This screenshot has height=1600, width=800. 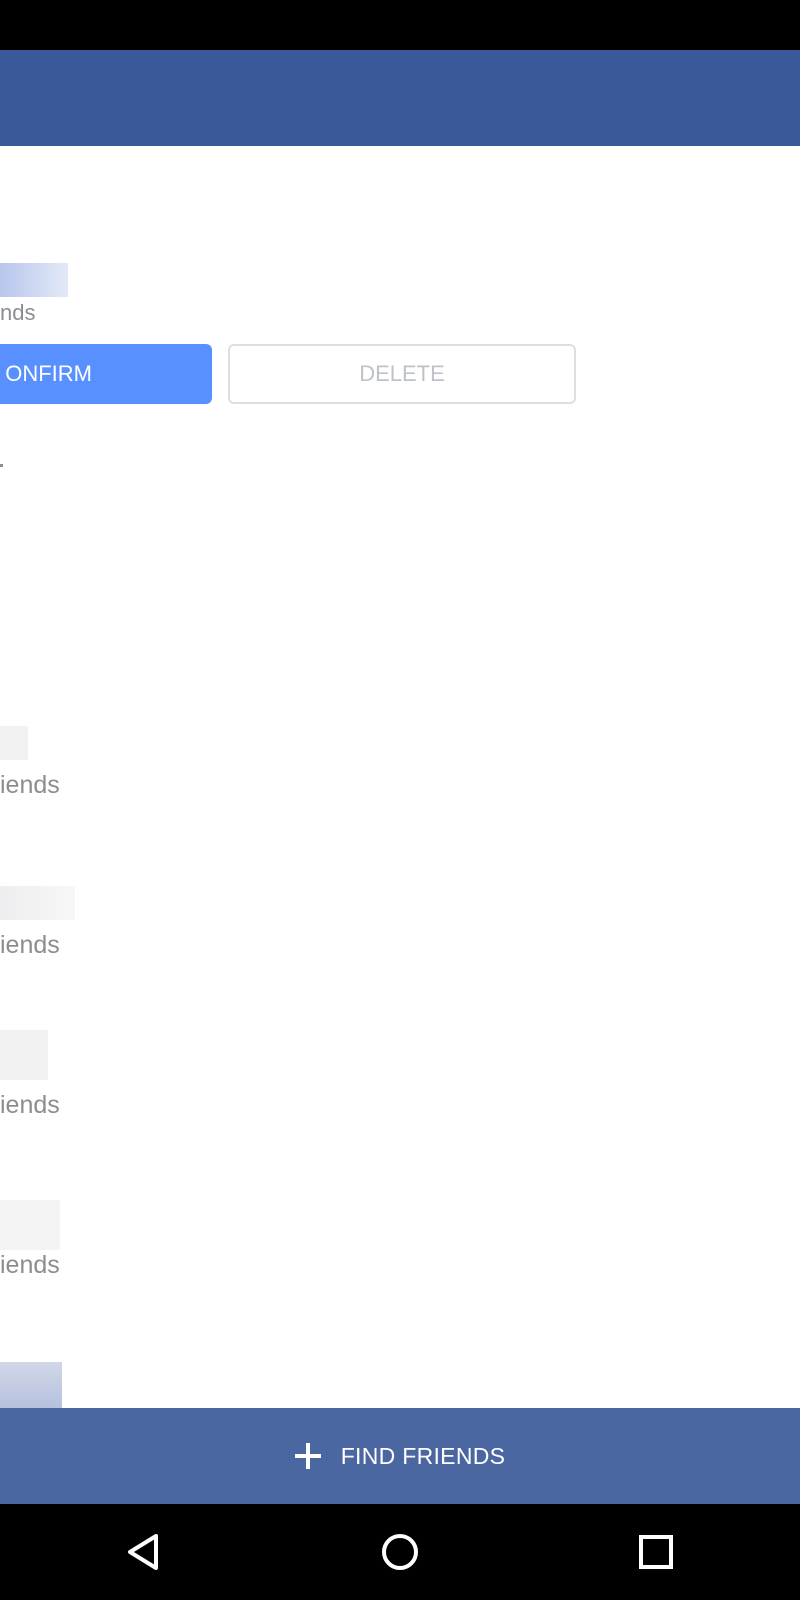 I want to click on home-circle-icon, so click(x=400, y=1552).